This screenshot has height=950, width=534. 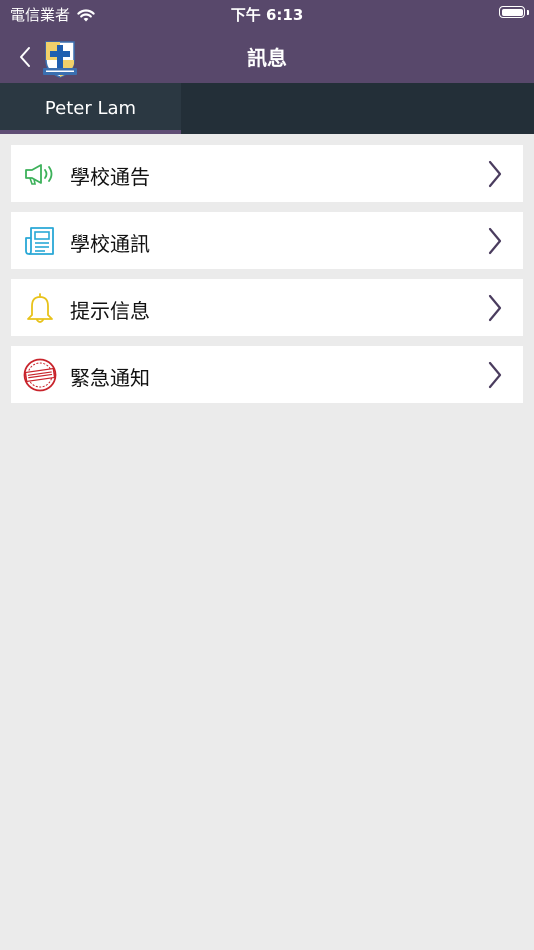 What do you see at coordinates (267, 240) in the screenshot?
I see `menu-item-school-newsletter: 學校通訊` at bounding box center [267, 240].